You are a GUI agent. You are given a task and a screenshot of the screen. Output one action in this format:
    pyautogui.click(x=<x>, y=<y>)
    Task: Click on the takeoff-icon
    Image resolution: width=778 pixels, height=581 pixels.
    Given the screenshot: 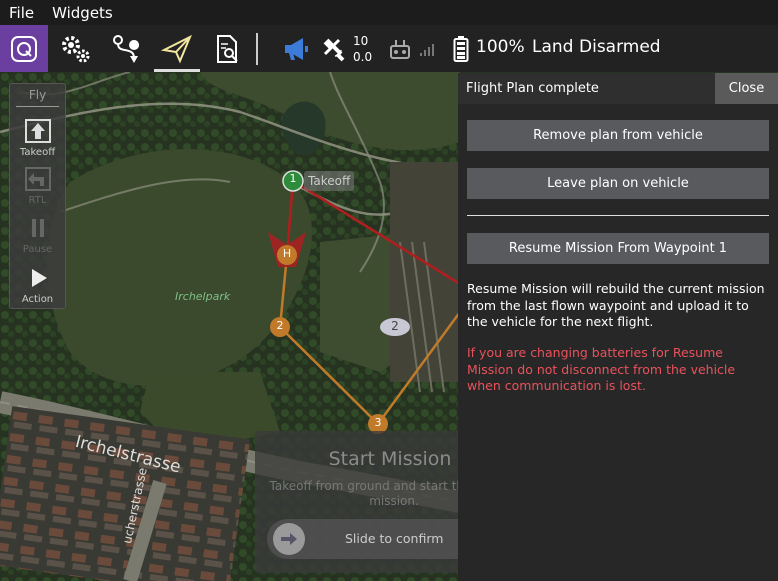 What is the action you would take?
    pyautogui.click(x=37, y=131)
    